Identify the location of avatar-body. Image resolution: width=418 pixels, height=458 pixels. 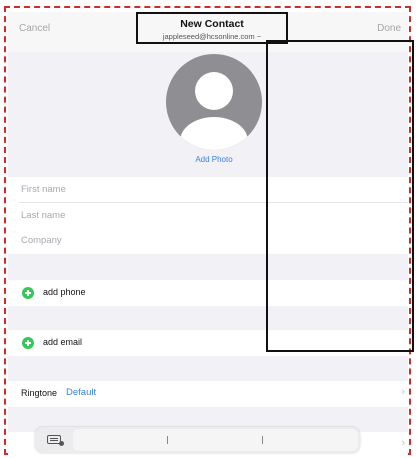
(214, 133).